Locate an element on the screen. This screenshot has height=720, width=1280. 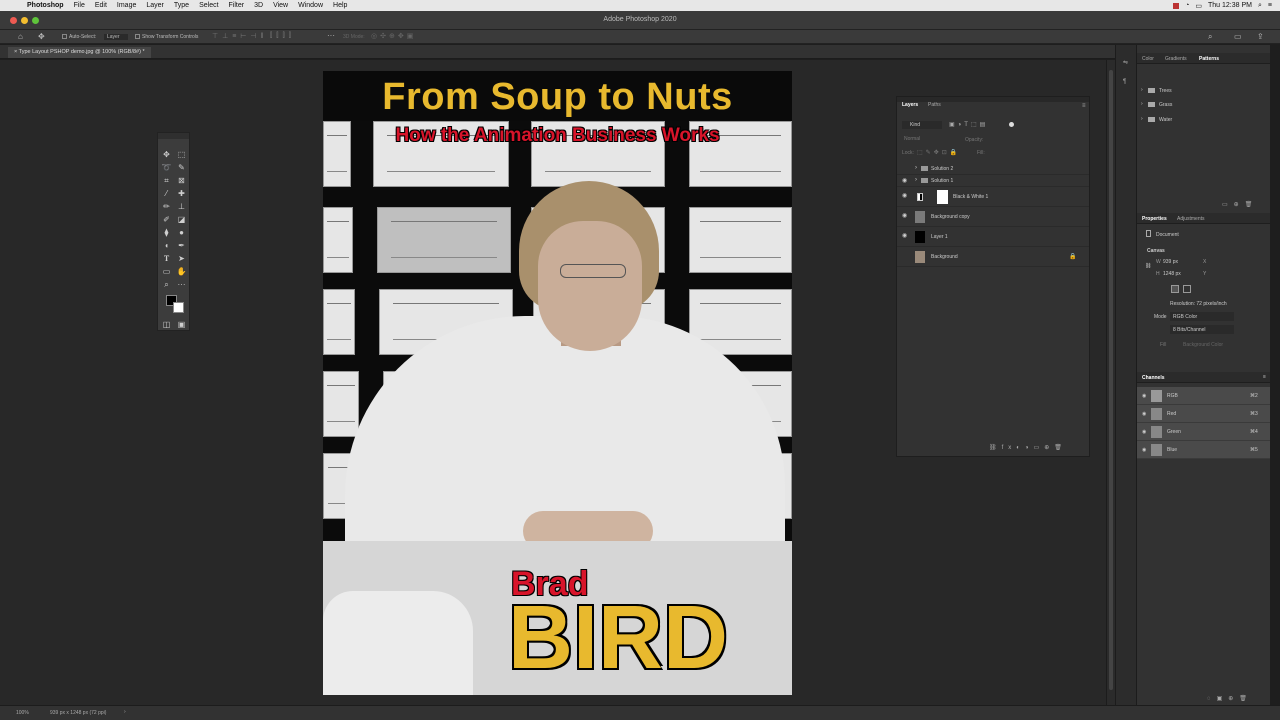
path-select-icon: ➤ is located at coordinates (181, 258).